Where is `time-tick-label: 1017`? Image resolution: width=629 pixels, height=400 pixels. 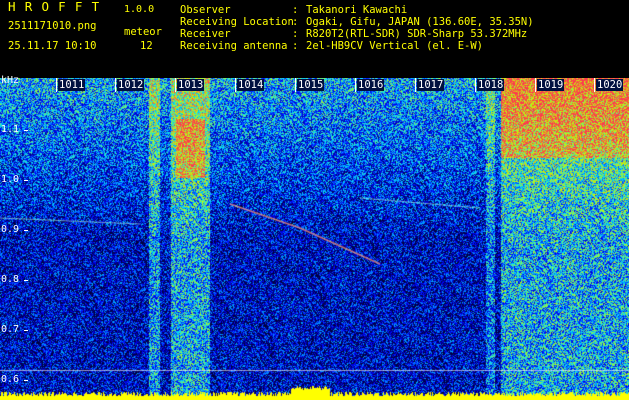
time-tick-label: 1017 is located at coordinates (431, 85).